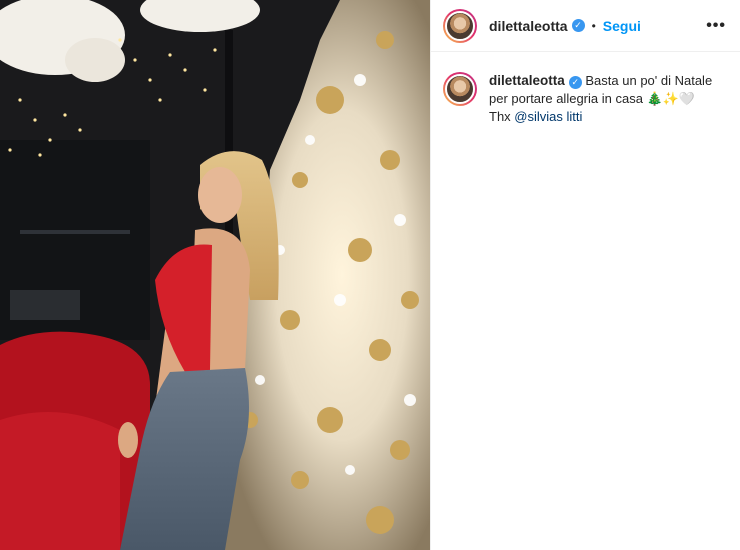  What do you see at coordinates (528, 26) in the screenshot?
I see `header-username: dilettaleotta` at bounding box center [528, 26].